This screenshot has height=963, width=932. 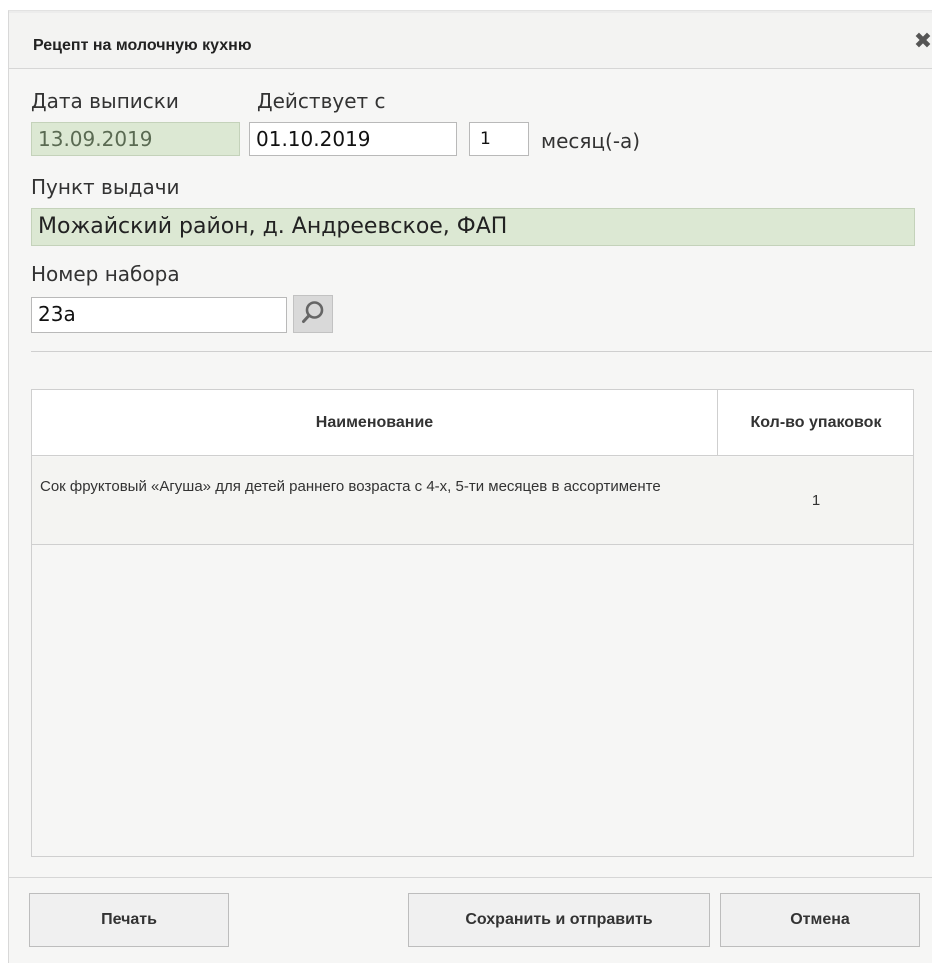 What do you see at coordinates (481, 351) in the screenshot?
I see `section-divider` at bounding box center [481, 351].